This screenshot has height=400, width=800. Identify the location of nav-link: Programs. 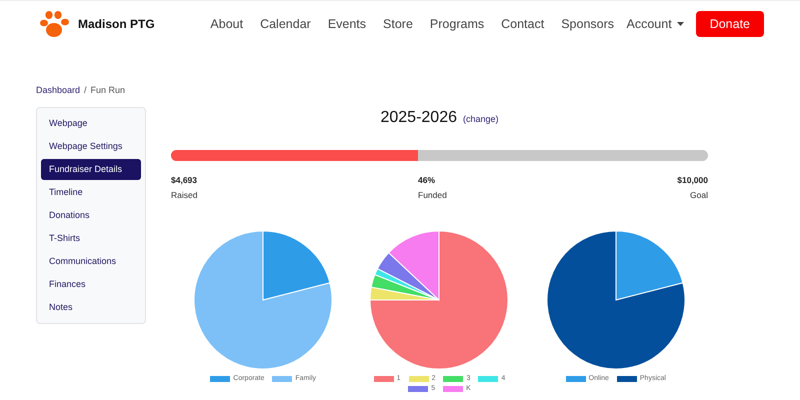
(457, 24).